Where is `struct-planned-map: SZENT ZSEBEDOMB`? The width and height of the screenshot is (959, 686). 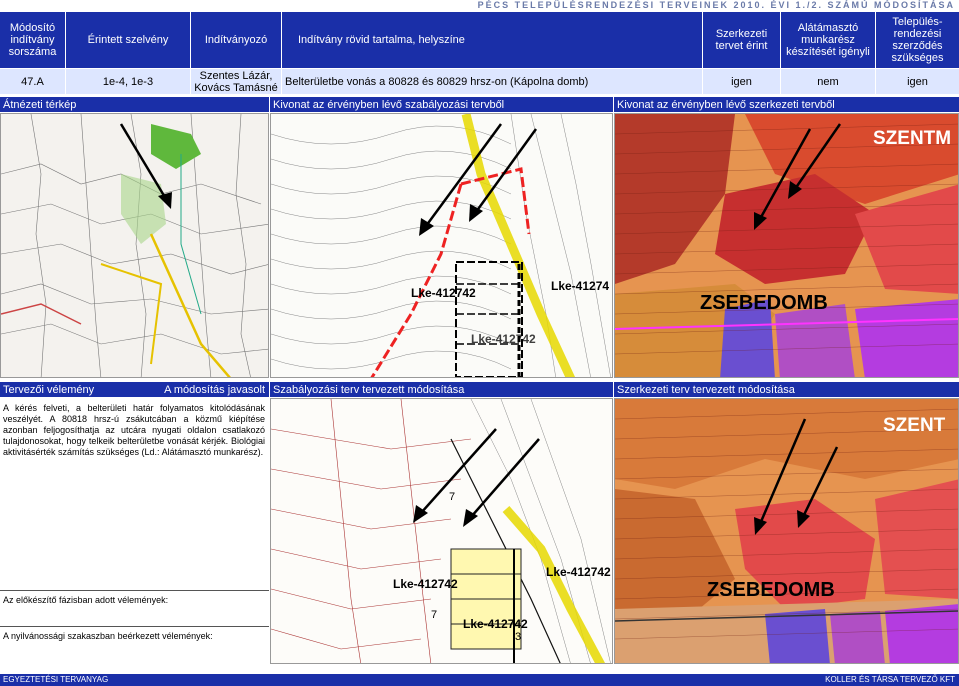 struct-planned-map: SZENT ZSEBEDOMB is located at coordinates (786, 531).